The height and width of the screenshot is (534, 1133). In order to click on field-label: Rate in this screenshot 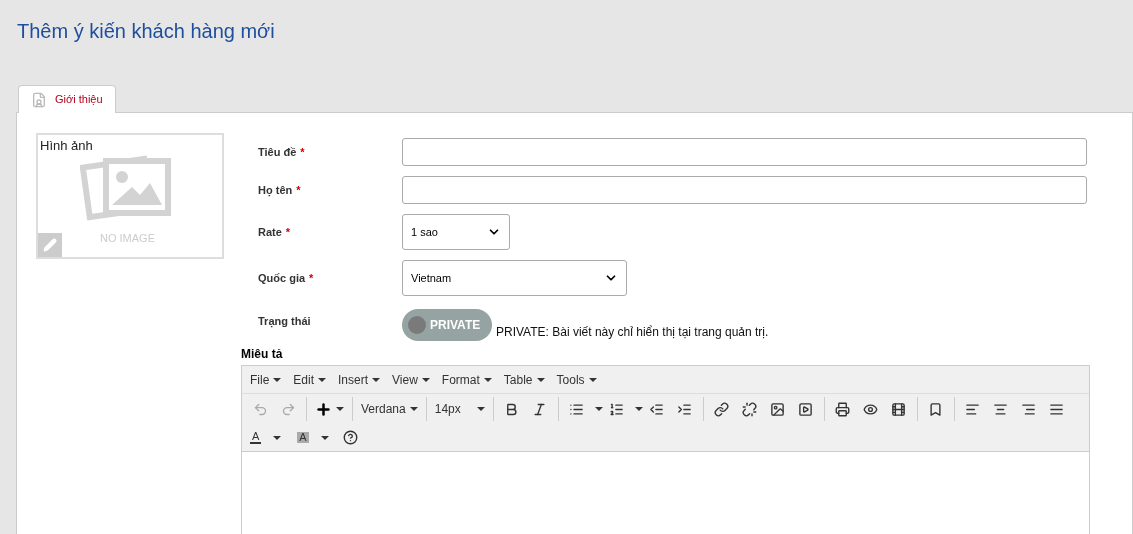, I will do `click(270, 232)`.